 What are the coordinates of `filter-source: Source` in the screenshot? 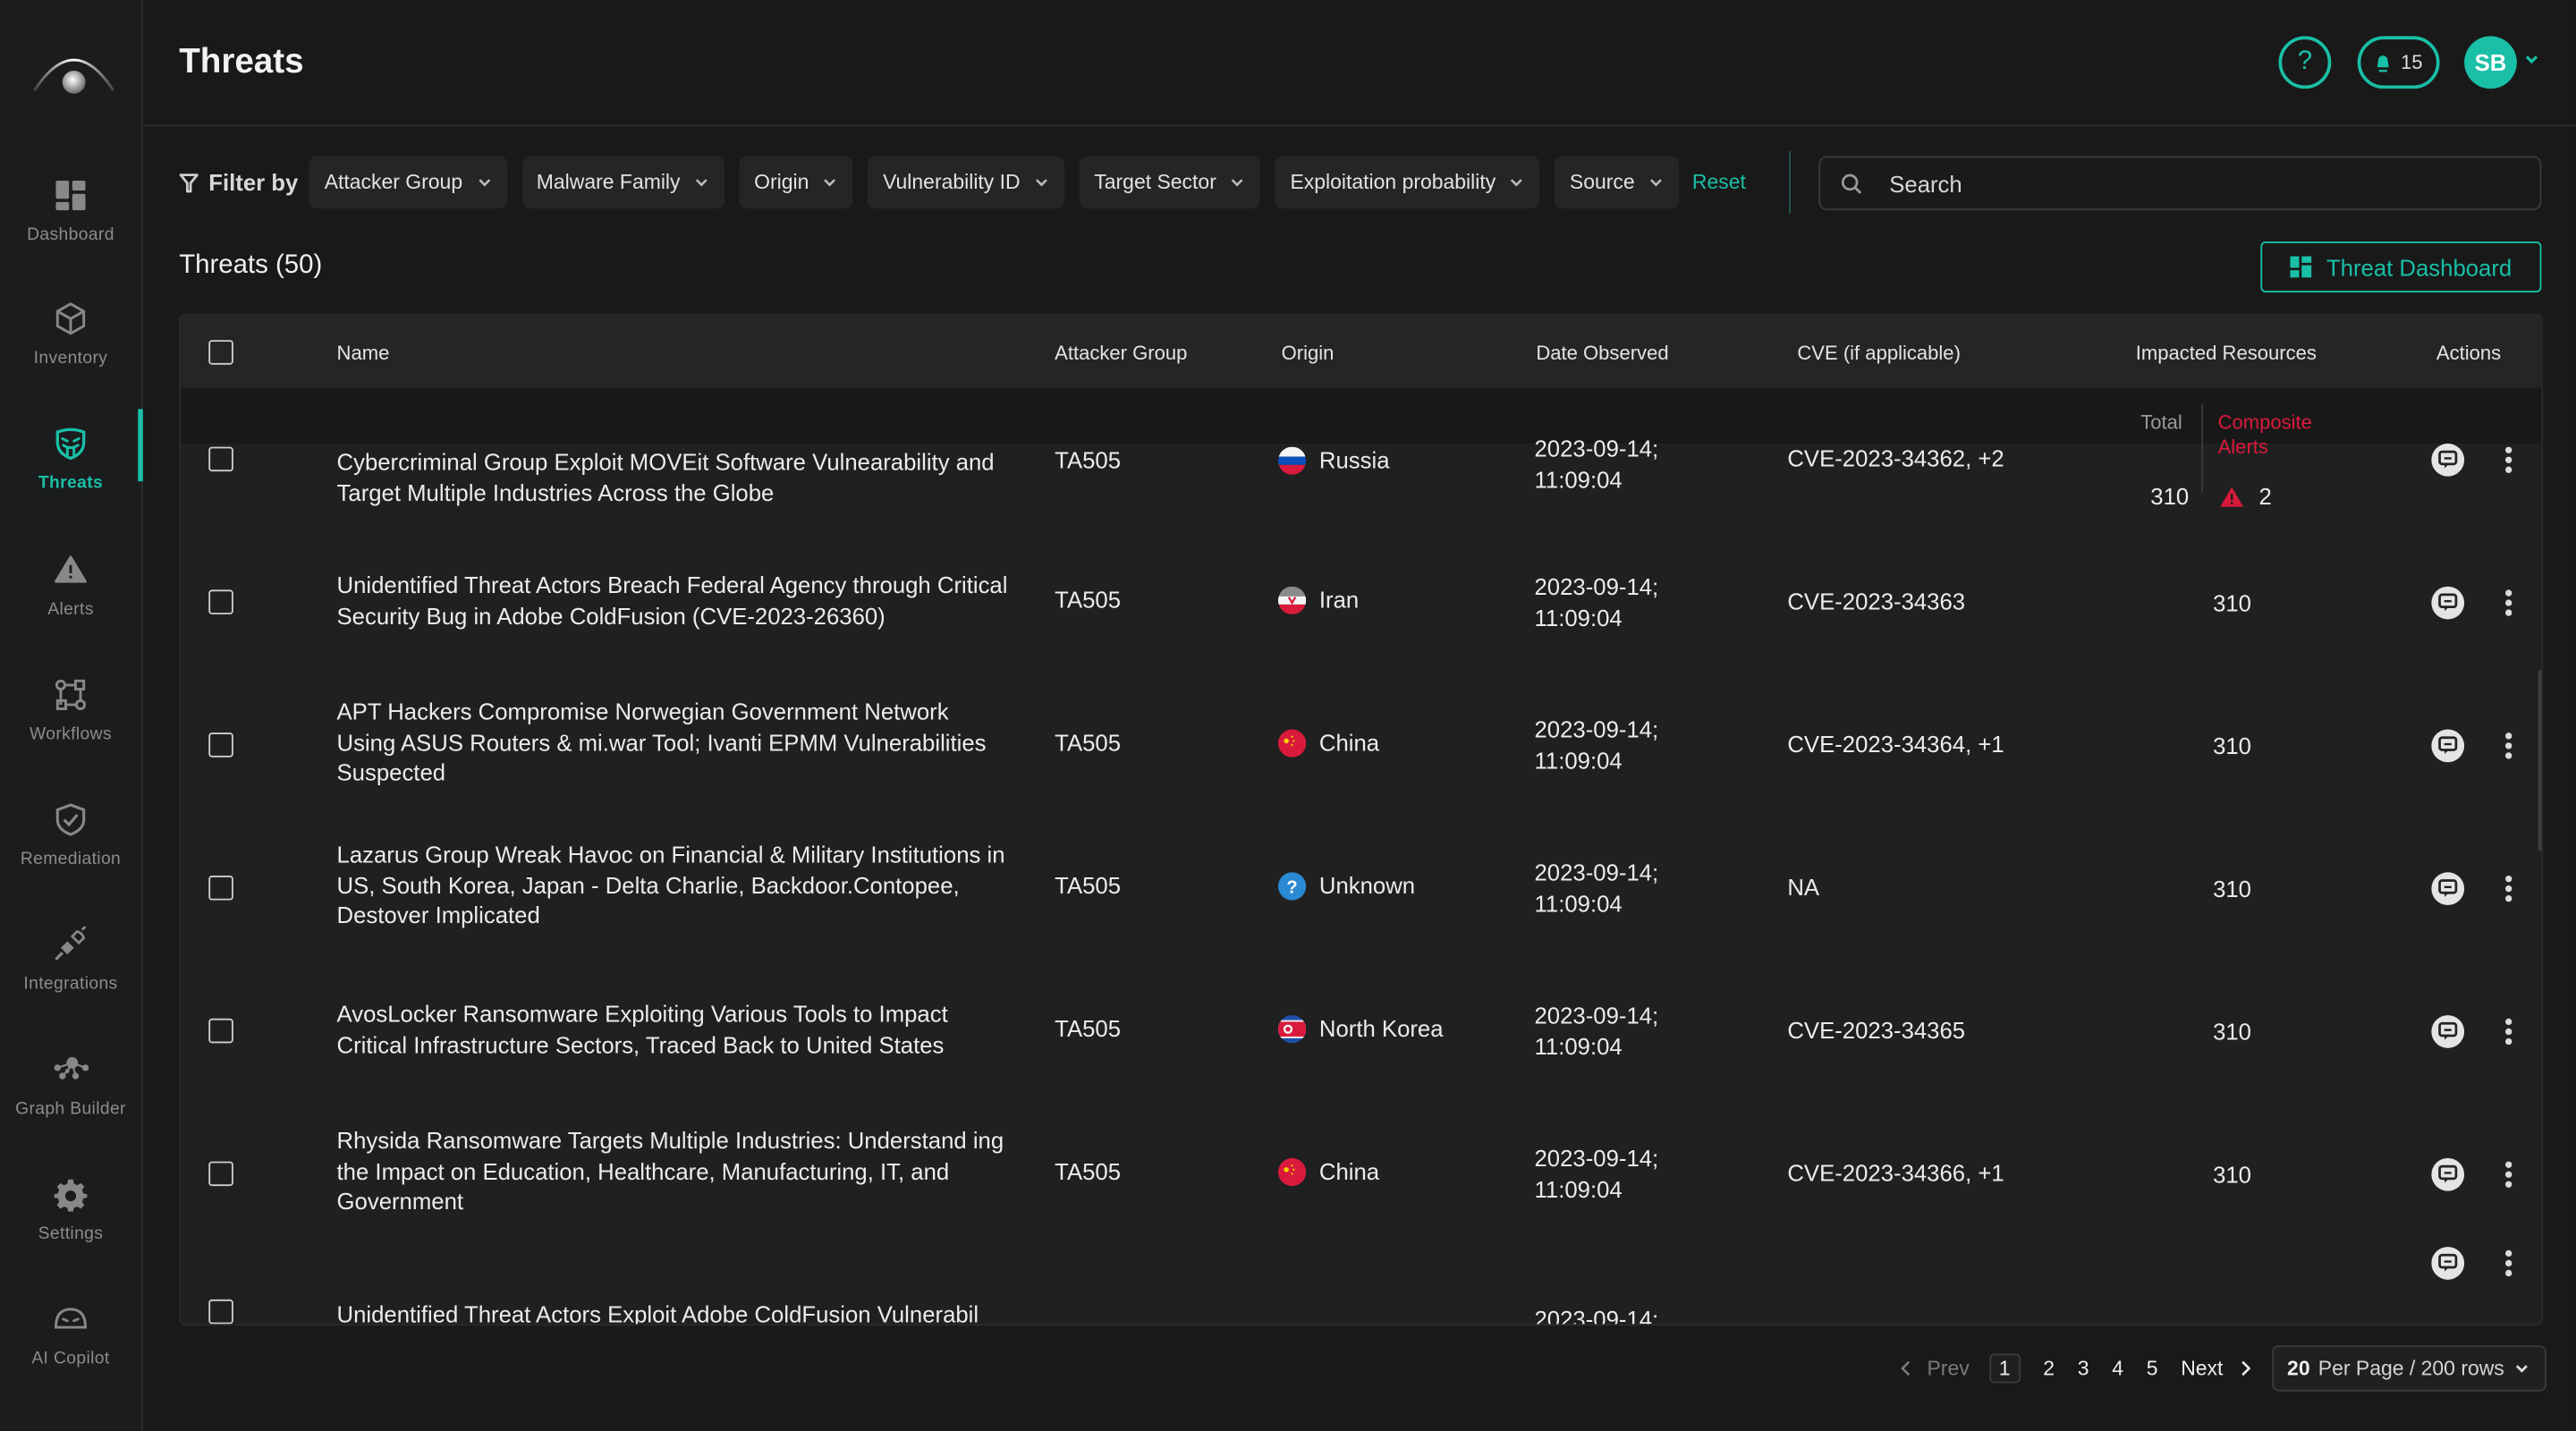 It's located at (1617, 183).